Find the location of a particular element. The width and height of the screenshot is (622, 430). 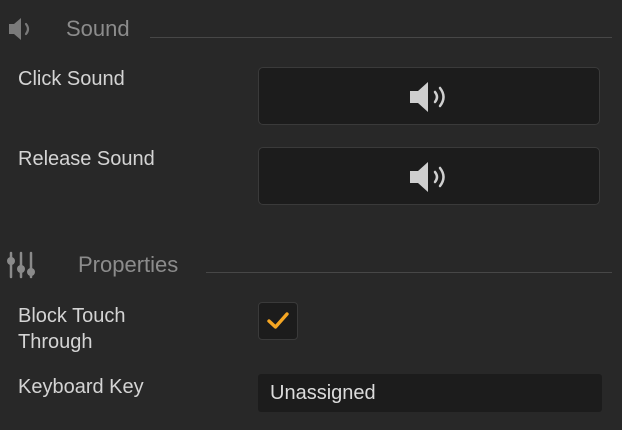

release-sound-field is located at coordinates (429, 176).